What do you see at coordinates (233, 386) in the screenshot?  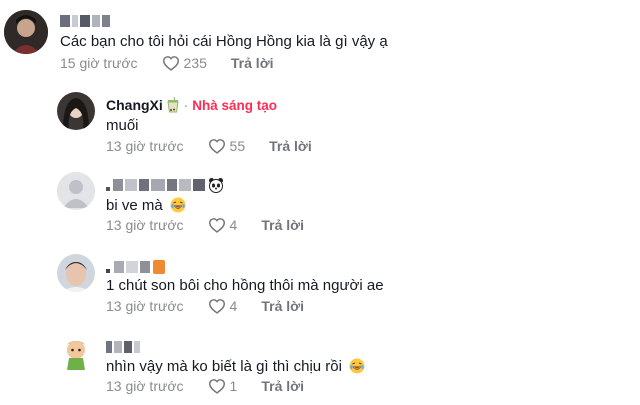 I see `like-count: 1` at bounding box center [233, 386].